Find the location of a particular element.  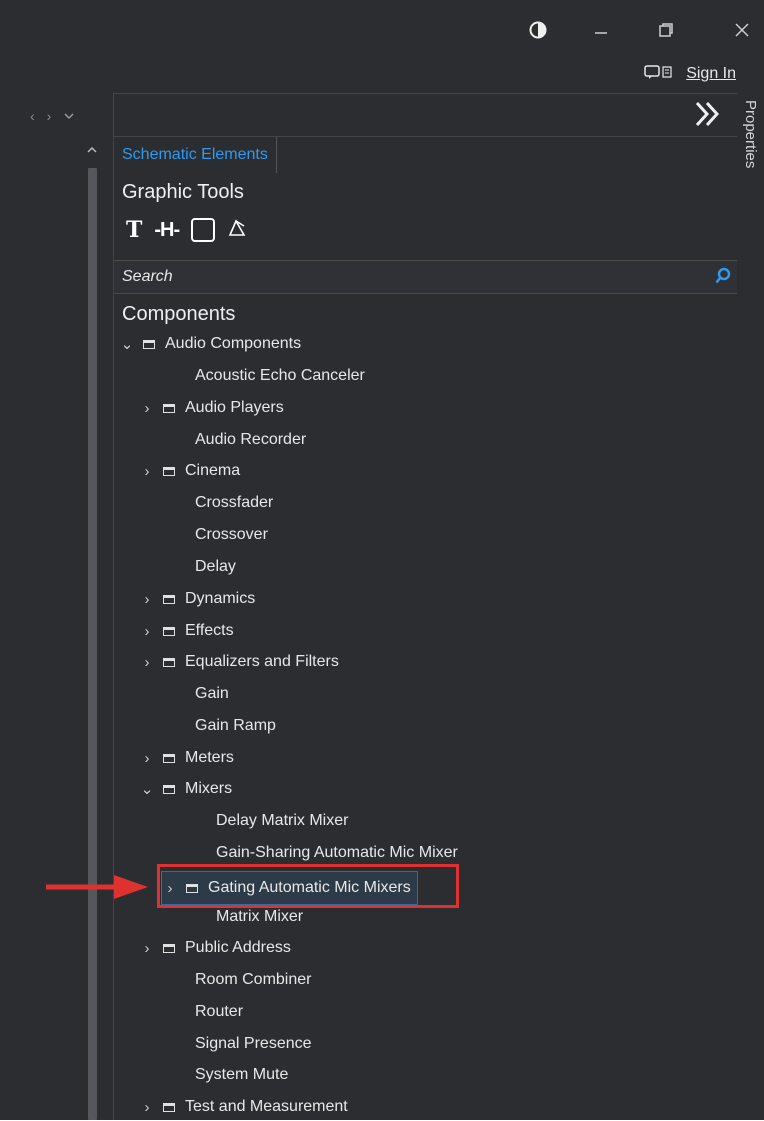

title-bar is located at coordinates (382, 30).